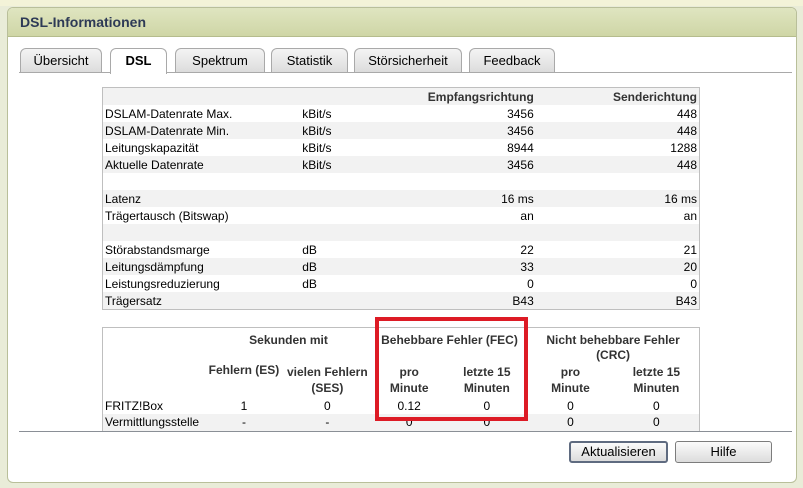  Describe the element at coordinates (201, 130) in the screenshot. I see `row-label: DSLAM-Datenrate Min.` at that location.